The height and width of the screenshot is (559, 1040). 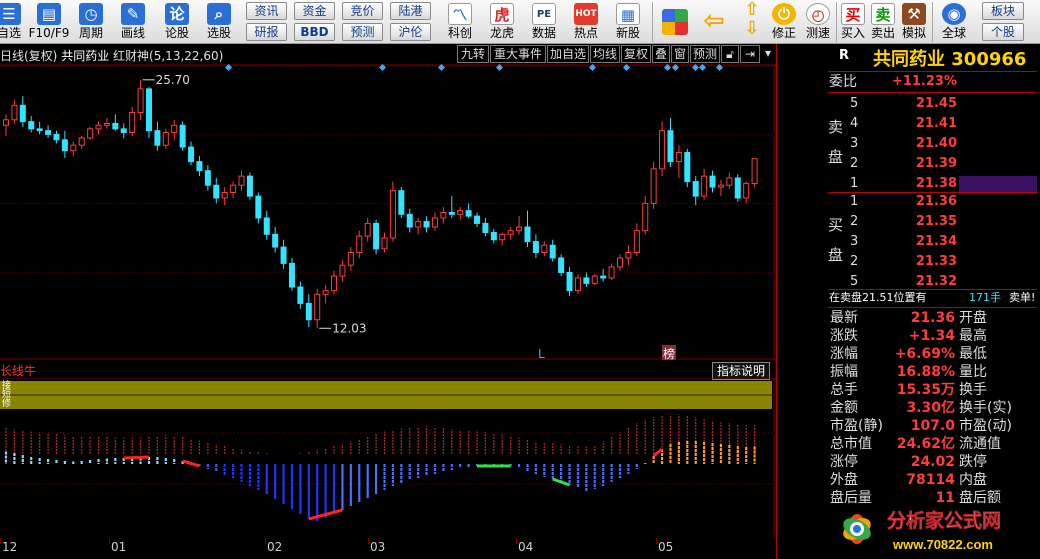 I want to click on buy-icon: 买, so click(x=853, y=14).